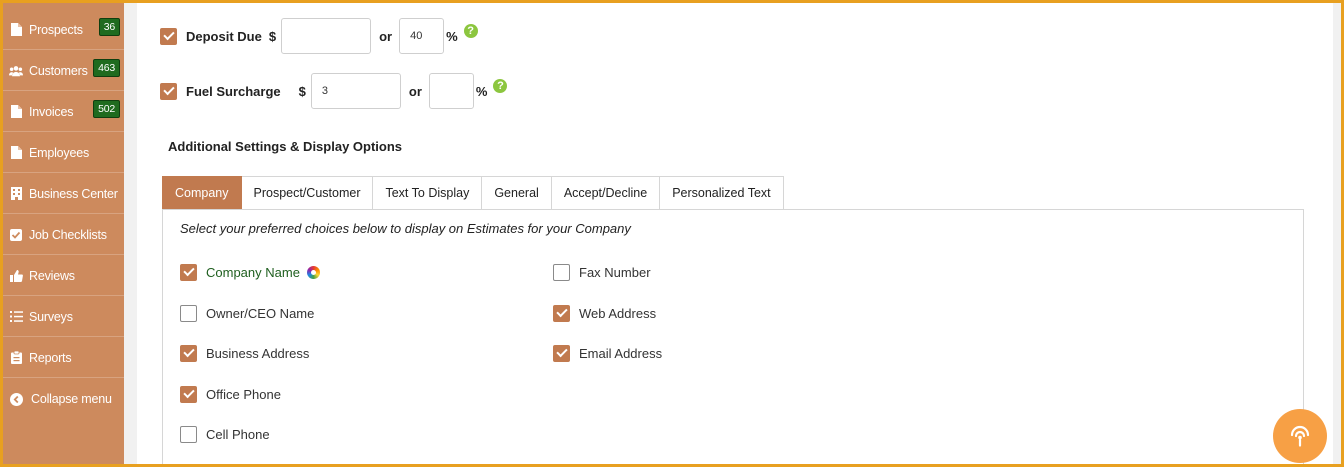  I want to click on option-web-address: Web Address, so click(604, 313).